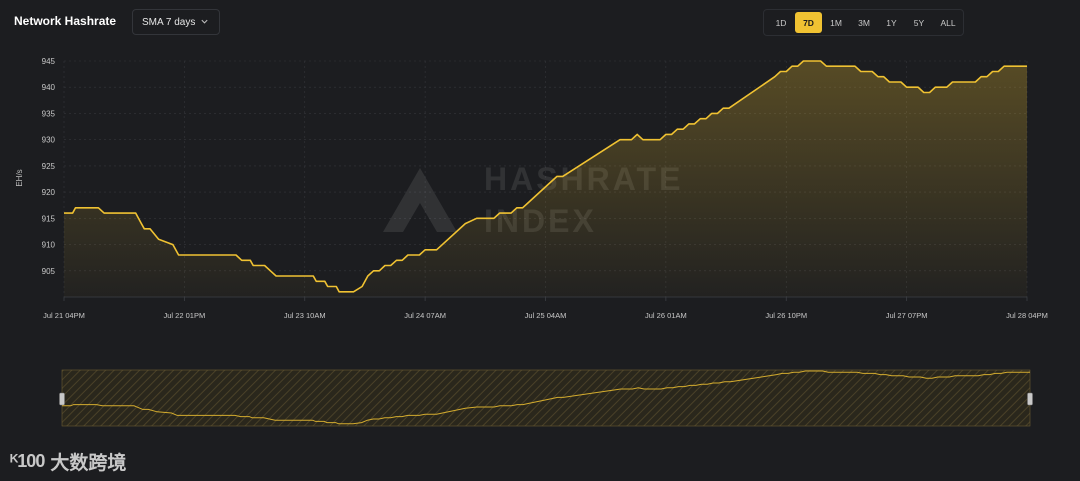 This screenshot has height=481, width=1080. Describe the element at coordinates (49, 271) in the screenshot. I see `y-tick-label: 905` at that location.